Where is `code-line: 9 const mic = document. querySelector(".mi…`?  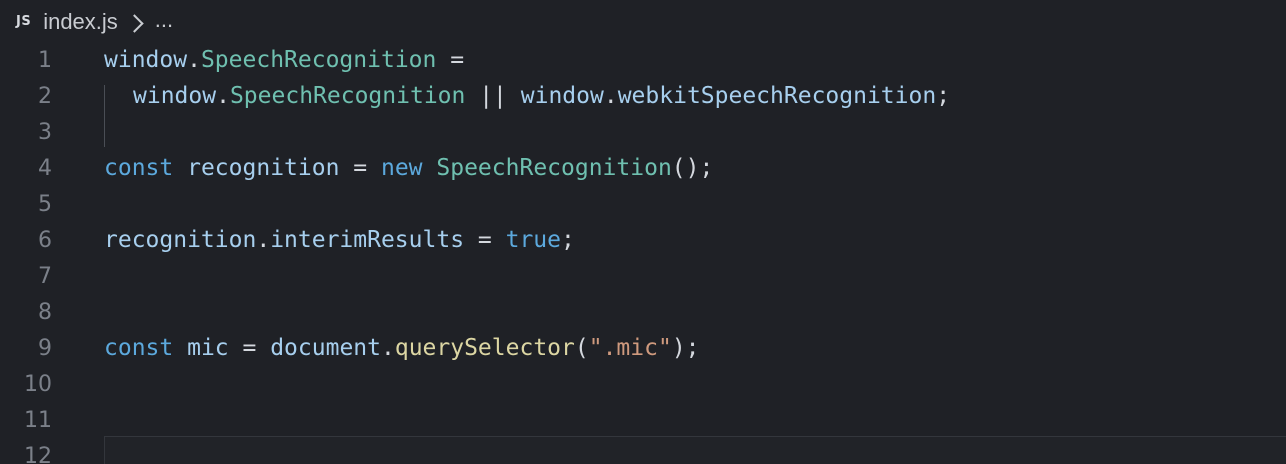
code-line: 9 const mic = document. querySelector(".mi… is located at coordinates (643, 348).